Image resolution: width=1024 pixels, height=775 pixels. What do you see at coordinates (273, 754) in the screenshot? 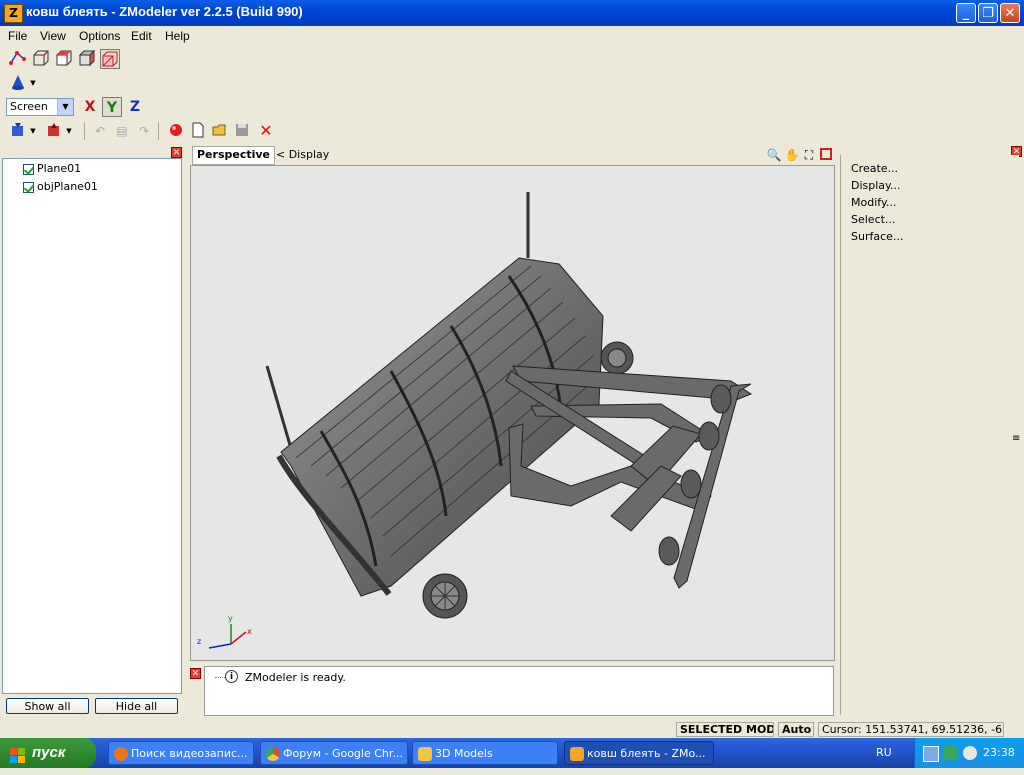
I see `chrome-icon` at bounding box center [273, 754].